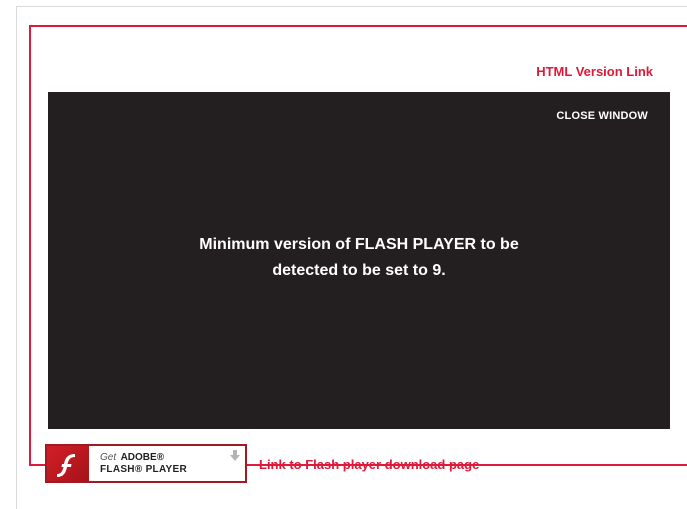 The width and height of the screenshot is (687, 509). I want to click on get-flash-player-badge: Get ADOBE® FLASH® PLAYER, so click(146, 463).